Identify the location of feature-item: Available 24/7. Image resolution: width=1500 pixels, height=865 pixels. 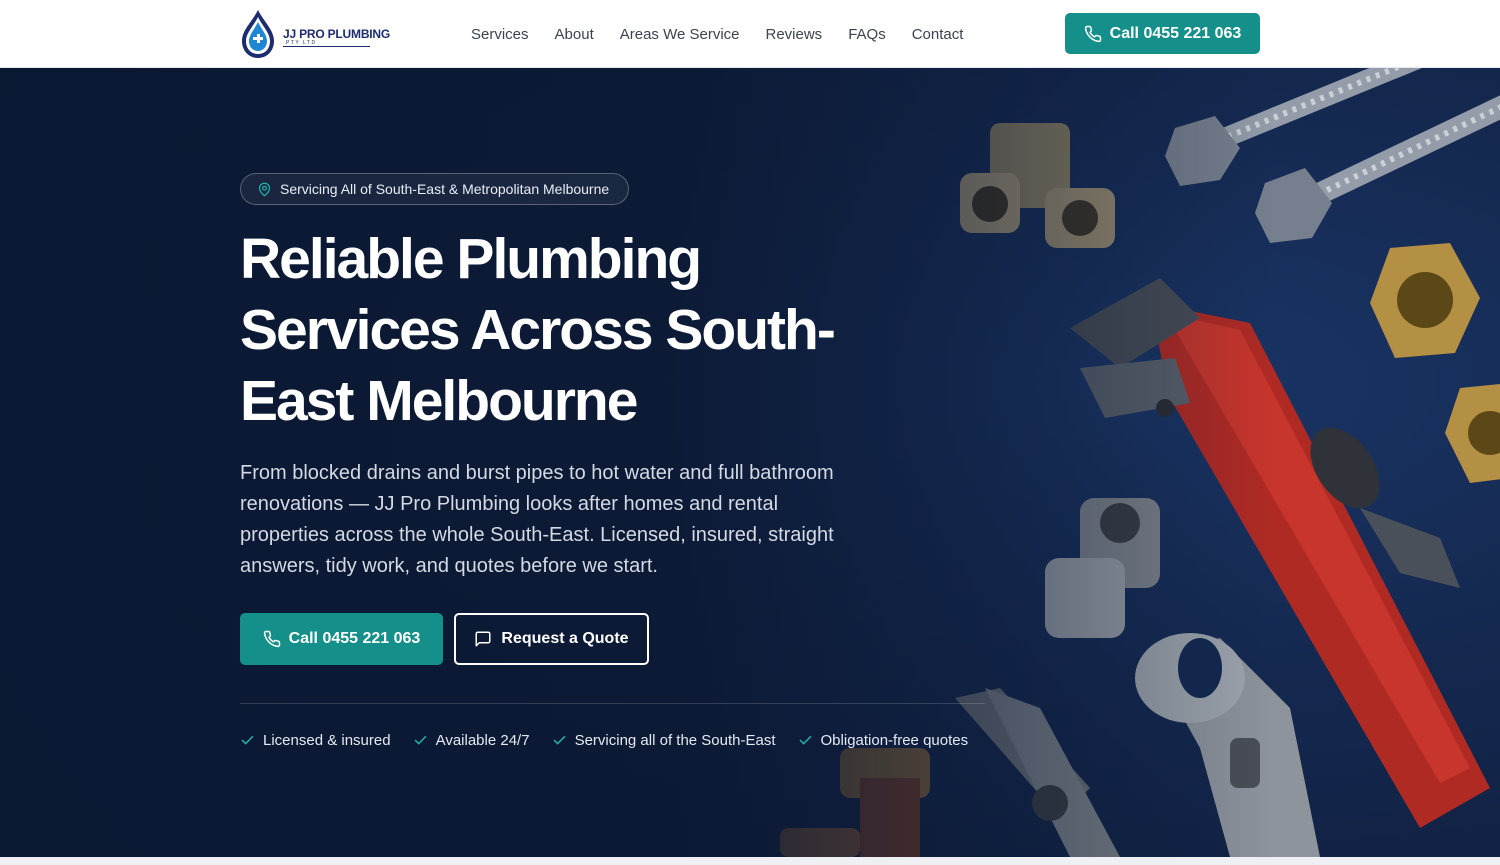
(471, 740).